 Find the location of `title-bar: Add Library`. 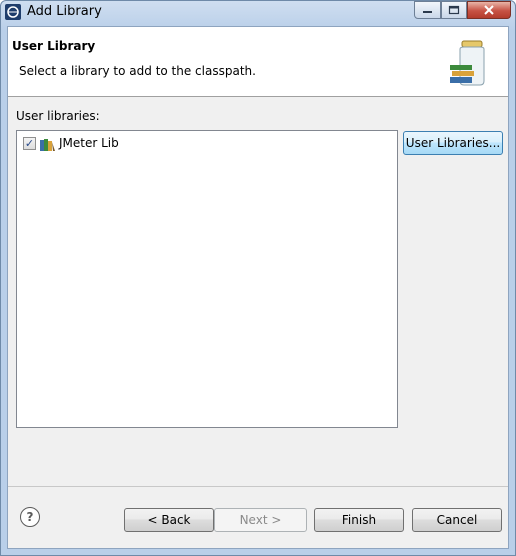

title-bar: Add Library is located at coordinates (258, 13).